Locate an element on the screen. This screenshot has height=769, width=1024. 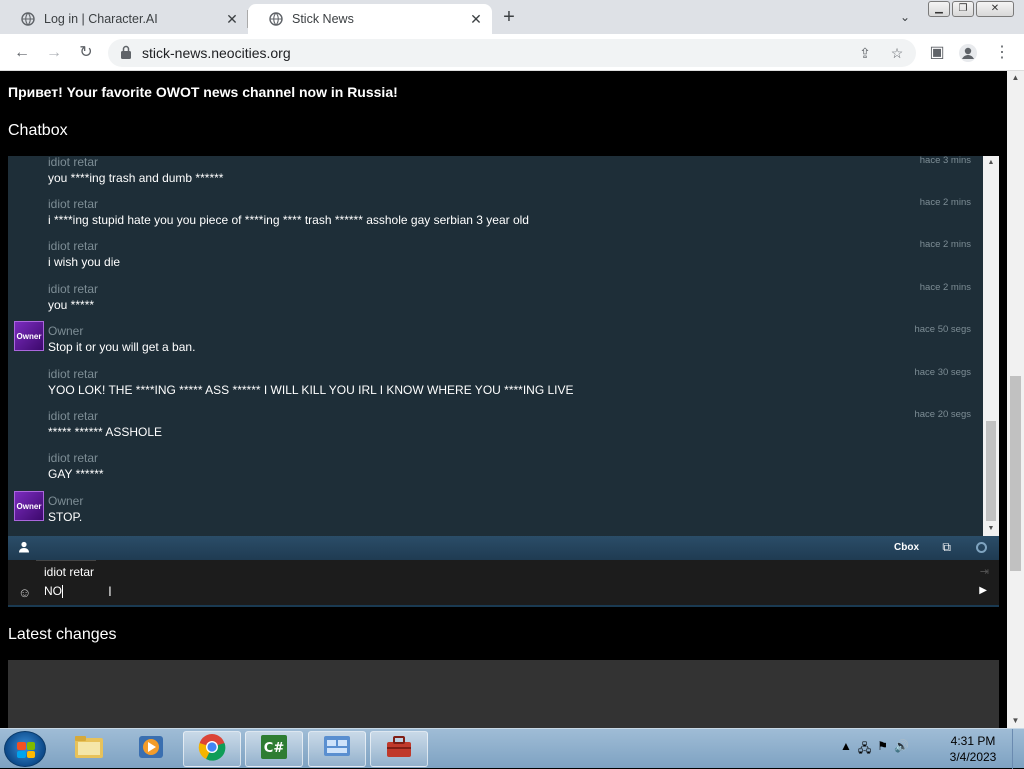
reload-icon: ↻ is located at coordinates (86, 53).